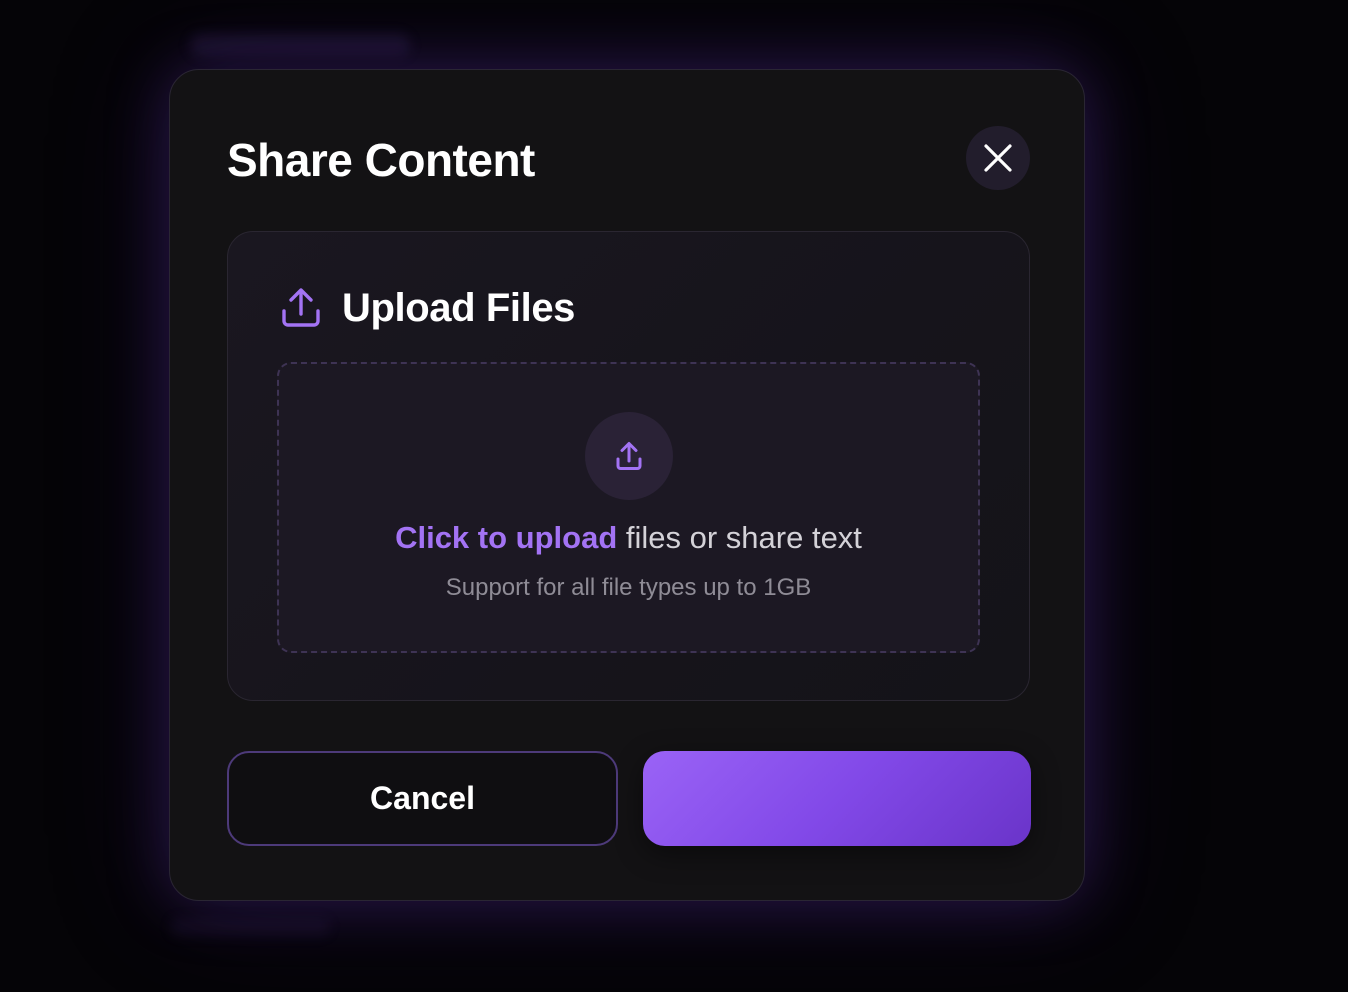 This screenshot has width=1348, height=992. I want to click on close-icon, so click(998, 158).